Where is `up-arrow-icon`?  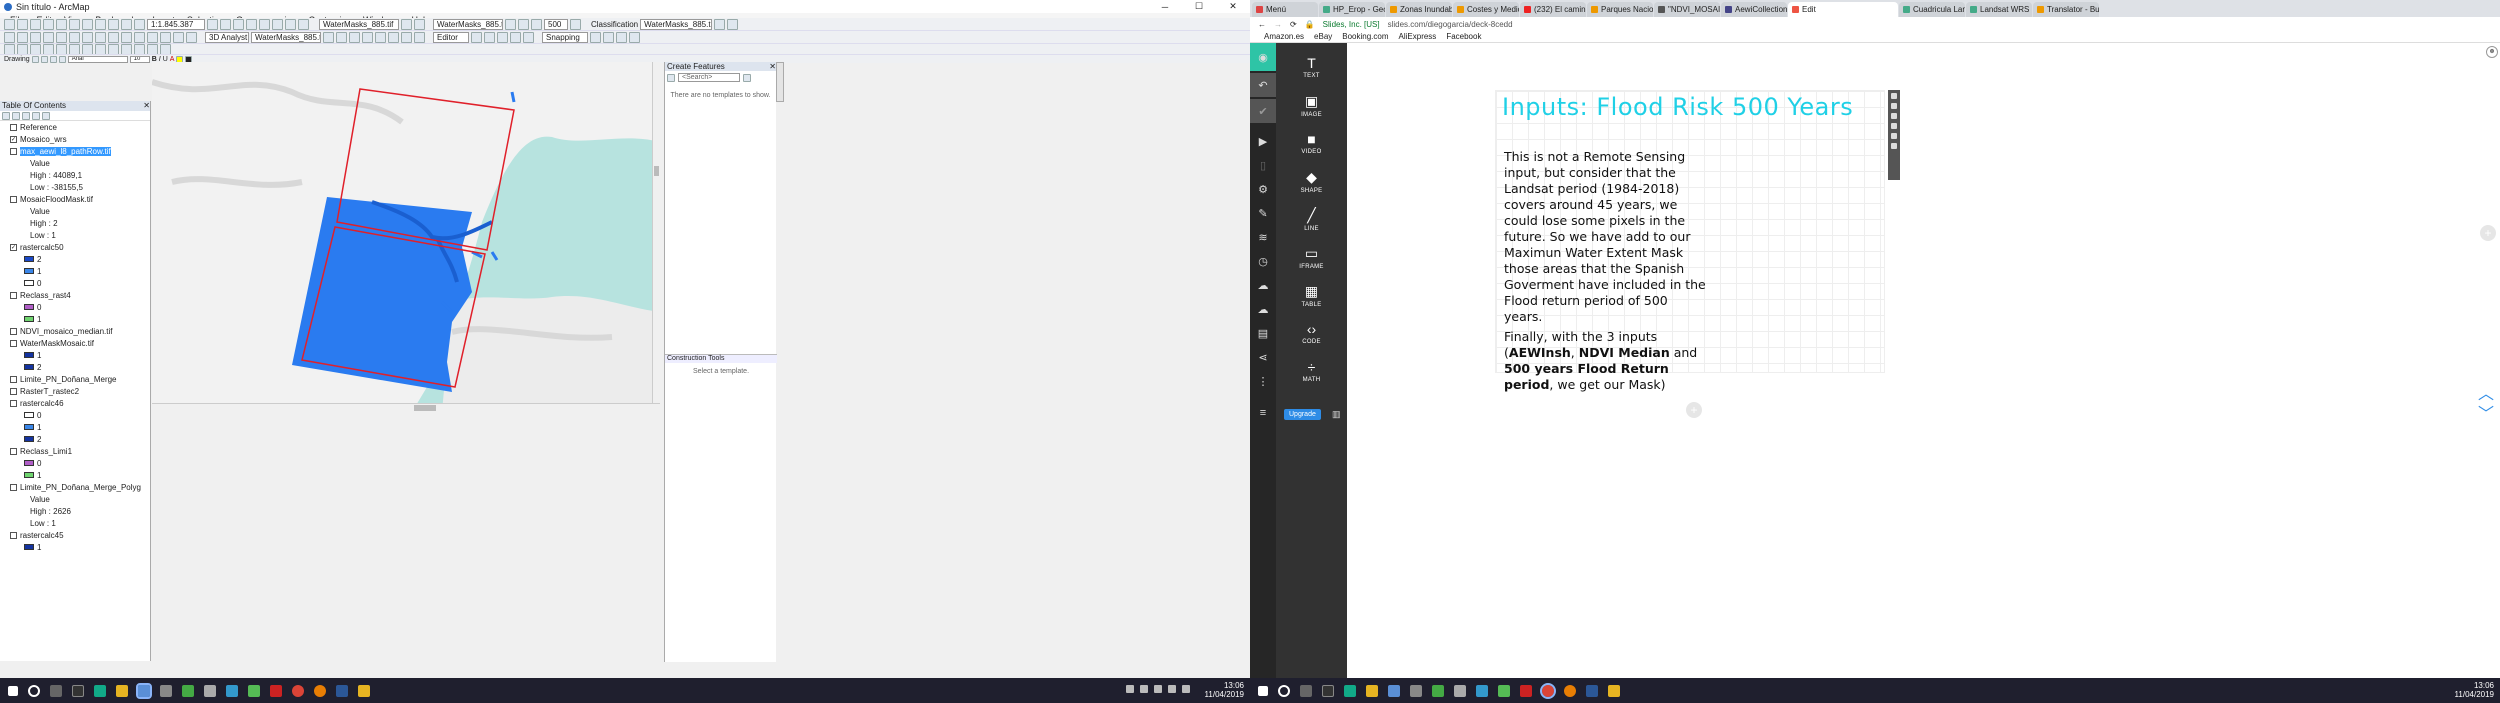
up-arrow-icon is located at coordinates (1144, 689).